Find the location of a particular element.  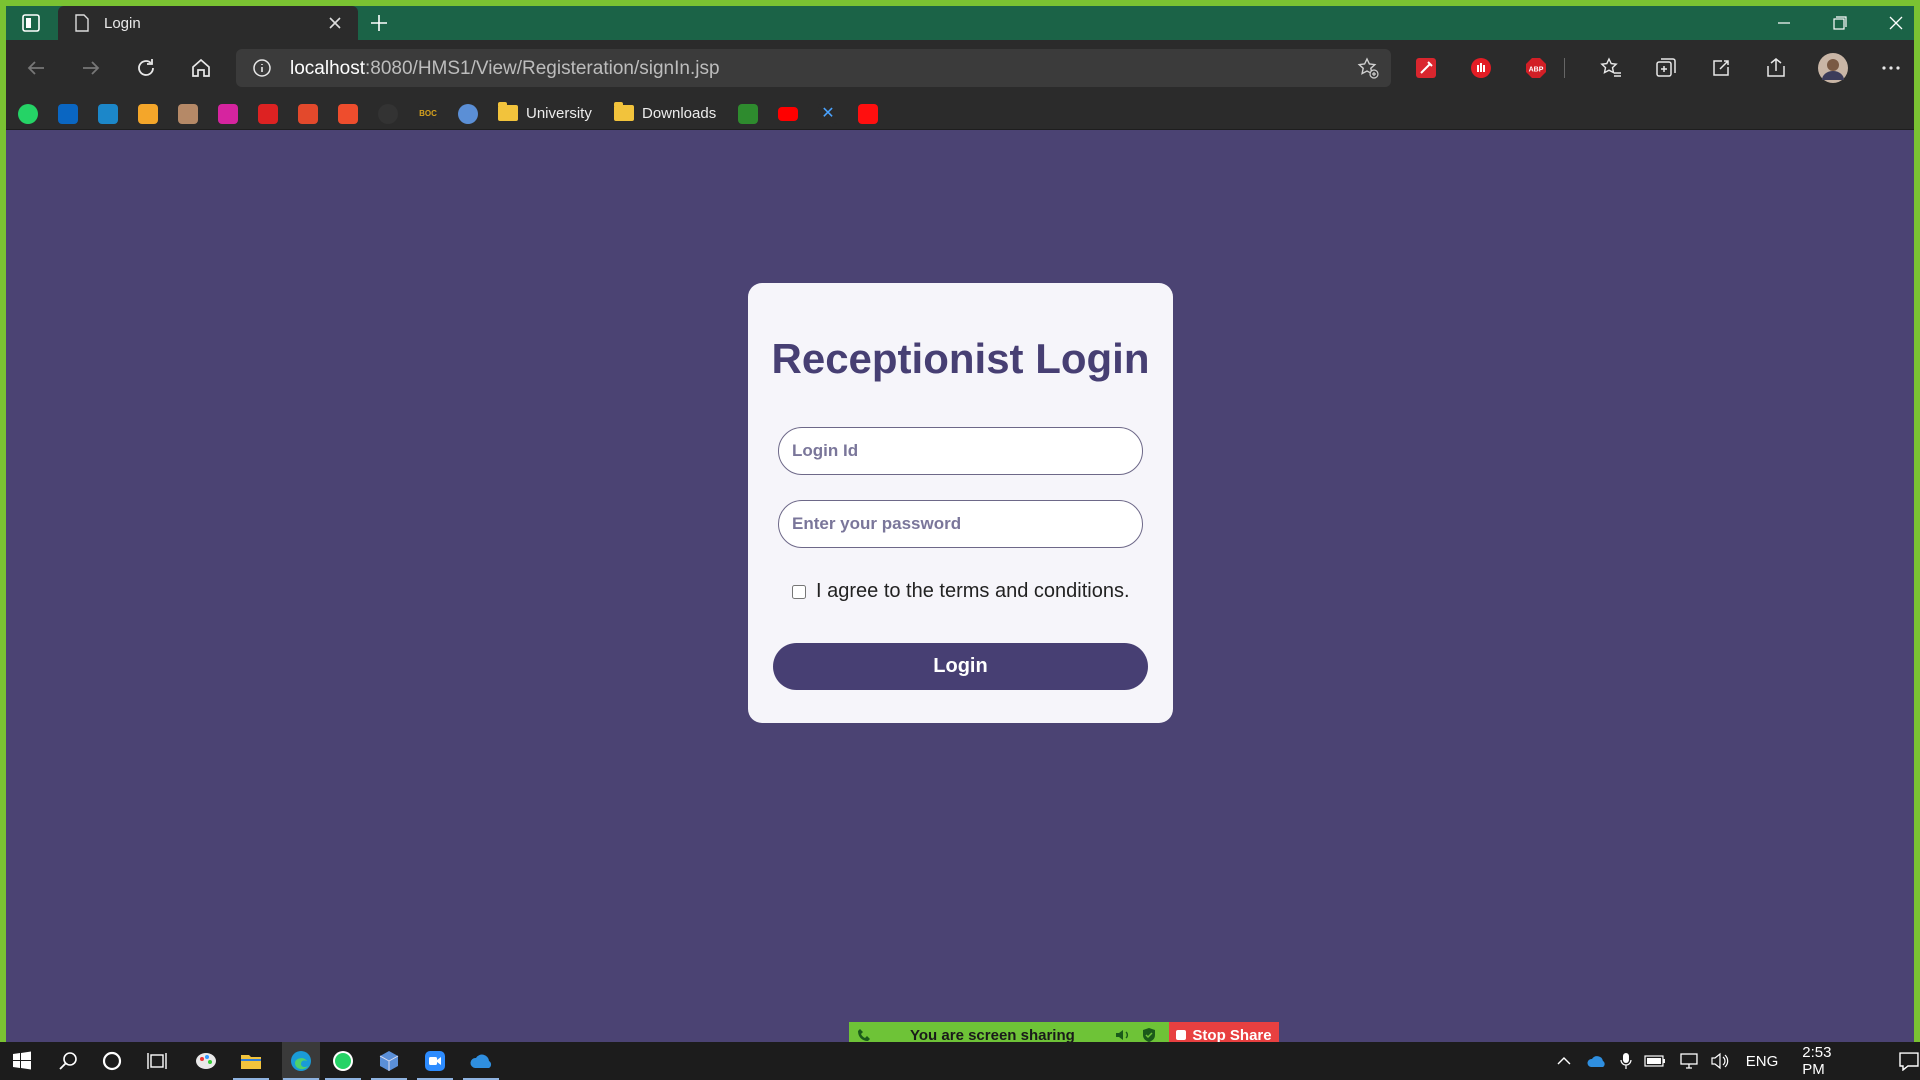

close-tab-icon is located at coordinates (335, 23).